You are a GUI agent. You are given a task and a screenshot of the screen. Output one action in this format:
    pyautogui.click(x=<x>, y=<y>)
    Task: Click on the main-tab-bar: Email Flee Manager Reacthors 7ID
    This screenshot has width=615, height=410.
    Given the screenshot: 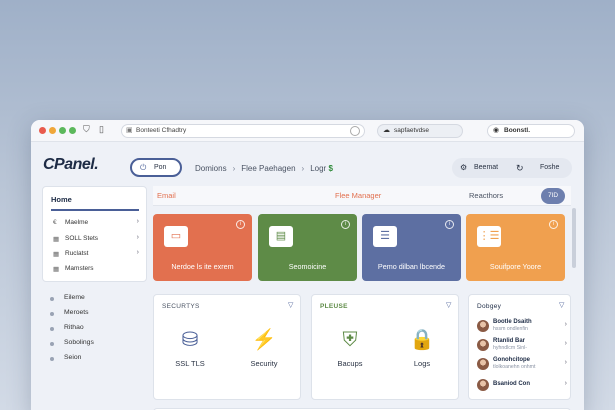 What is the action you would take?
    pyautogui.click(x=362, y=196)
    